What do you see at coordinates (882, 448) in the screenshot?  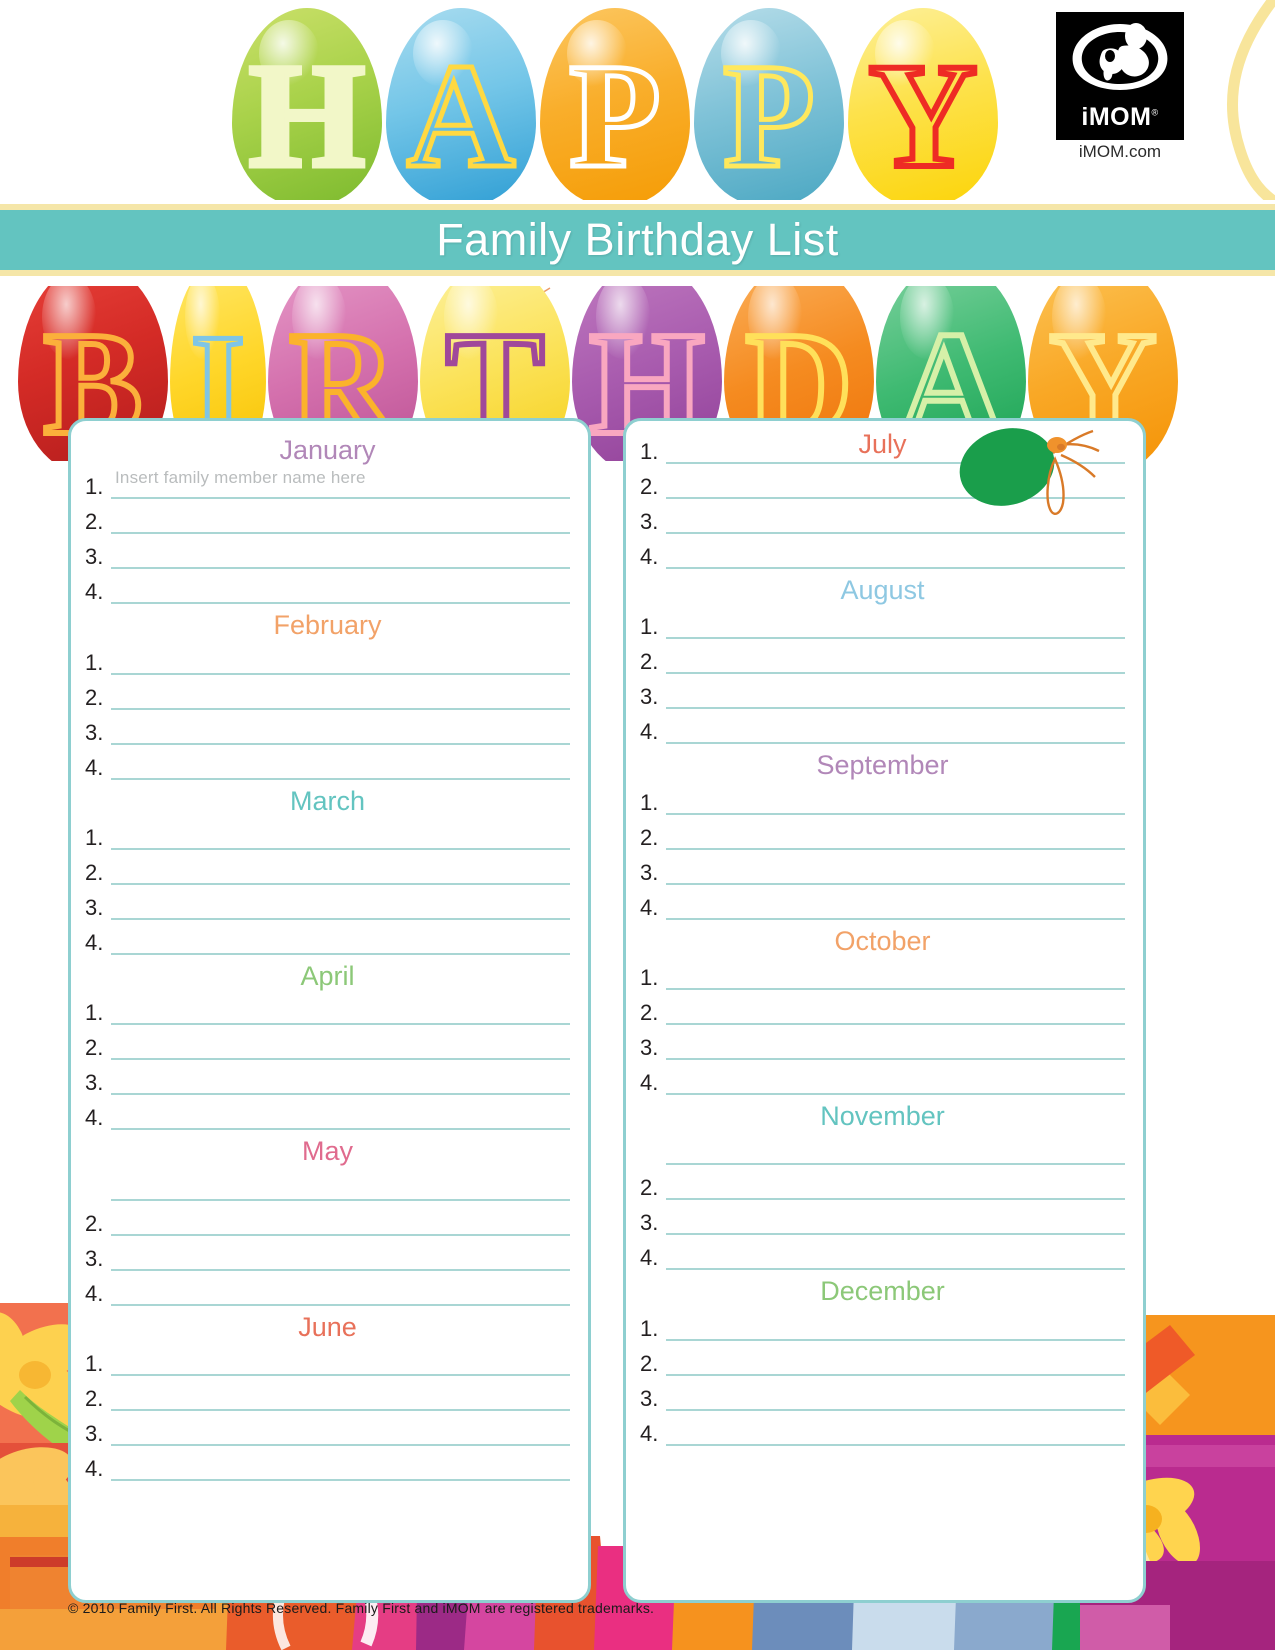 I see `list-item: 1. July` at bounding box center [882, 448].